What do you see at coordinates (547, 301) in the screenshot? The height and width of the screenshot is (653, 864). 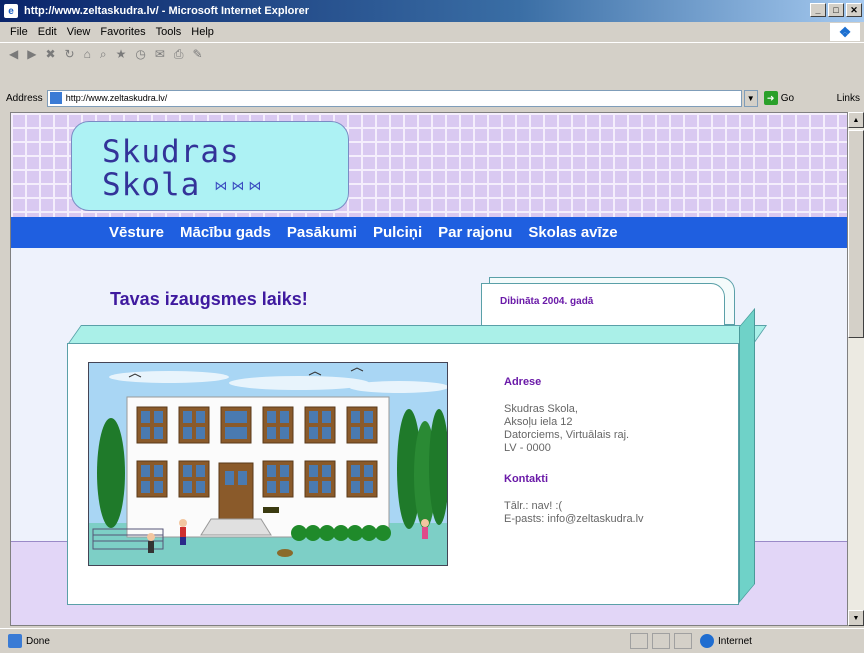 I see `founded-text: Dibināta 2004. gadā` at bounding box center [547, 301].